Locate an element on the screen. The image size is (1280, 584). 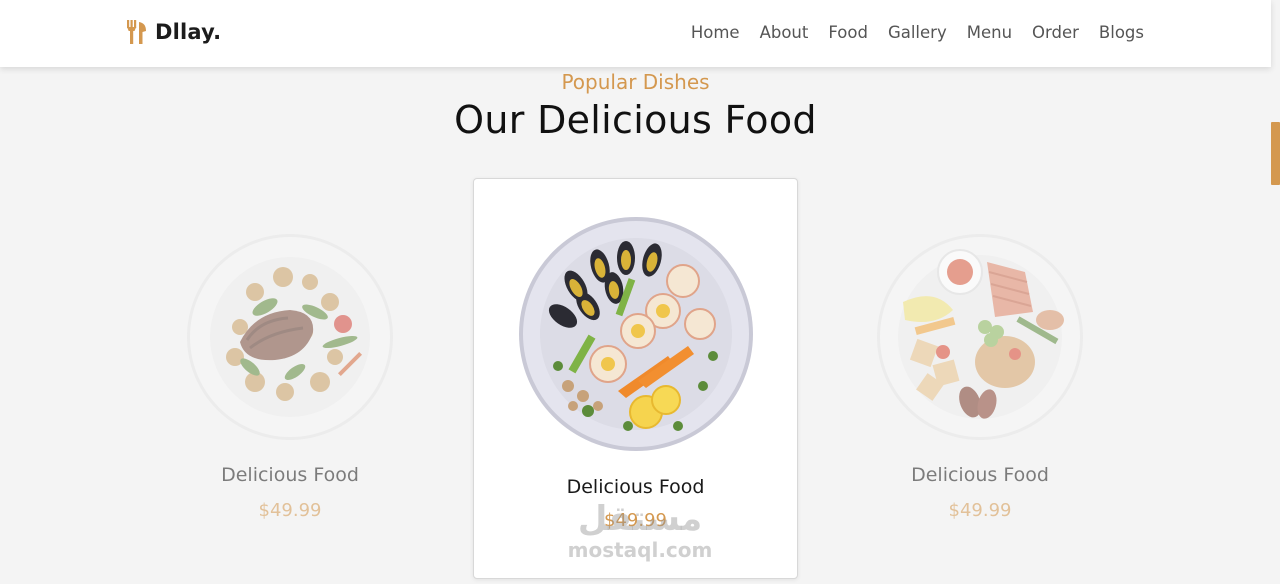
dish-image-seafood is located at coordinates (635, 334).